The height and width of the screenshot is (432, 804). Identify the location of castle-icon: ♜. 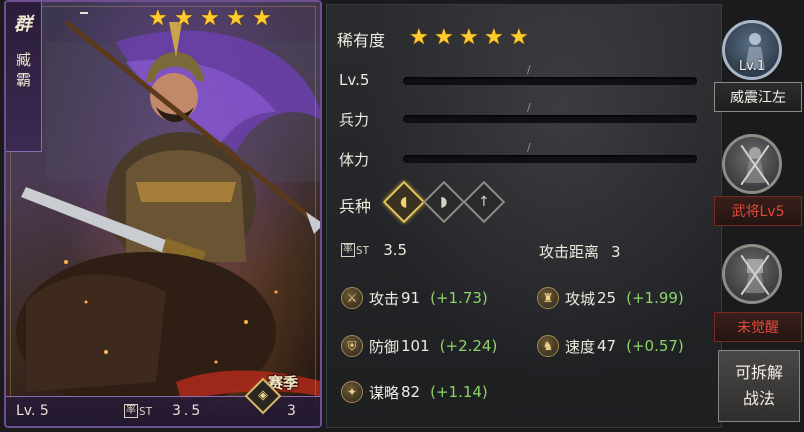
(548, 298).